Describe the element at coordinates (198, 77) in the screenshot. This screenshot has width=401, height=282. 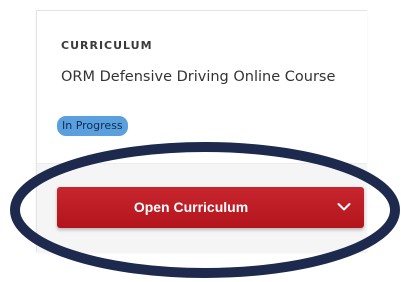
I see `course-title: ORM Defensive Driving Online Course` at that location.